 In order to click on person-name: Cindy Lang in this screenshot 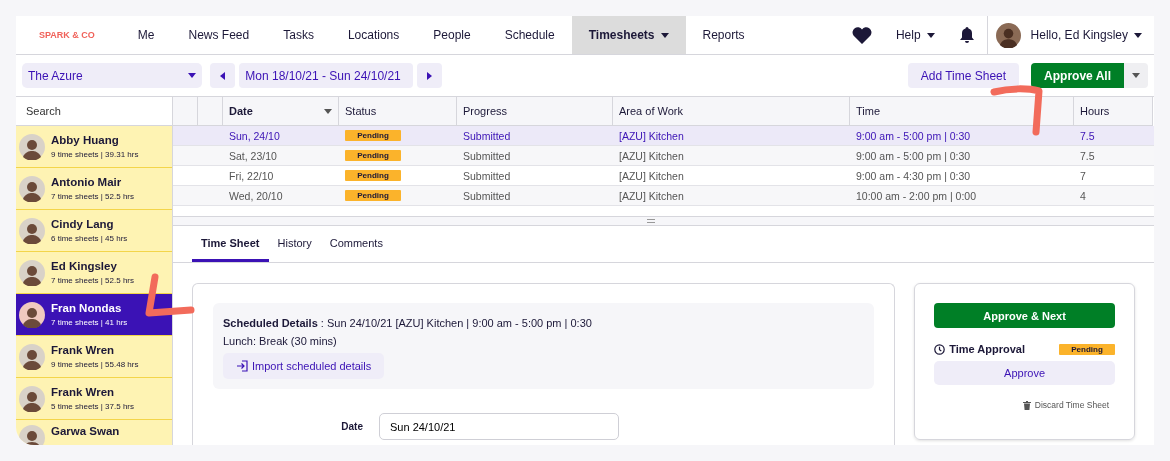, I will do `click(83, 224)`.